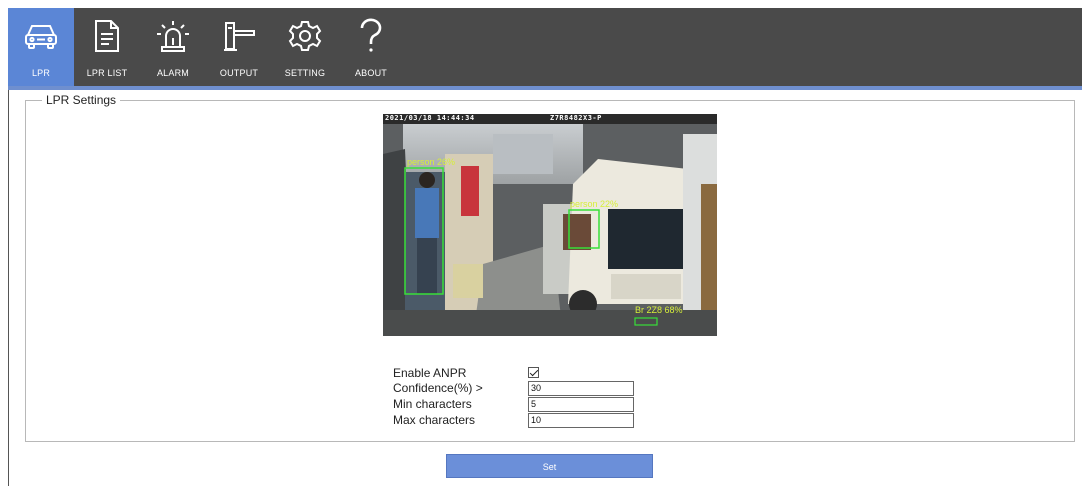 This screenshot has height=486, width=1082. I want to click on gear-icon, so click(305, 36).